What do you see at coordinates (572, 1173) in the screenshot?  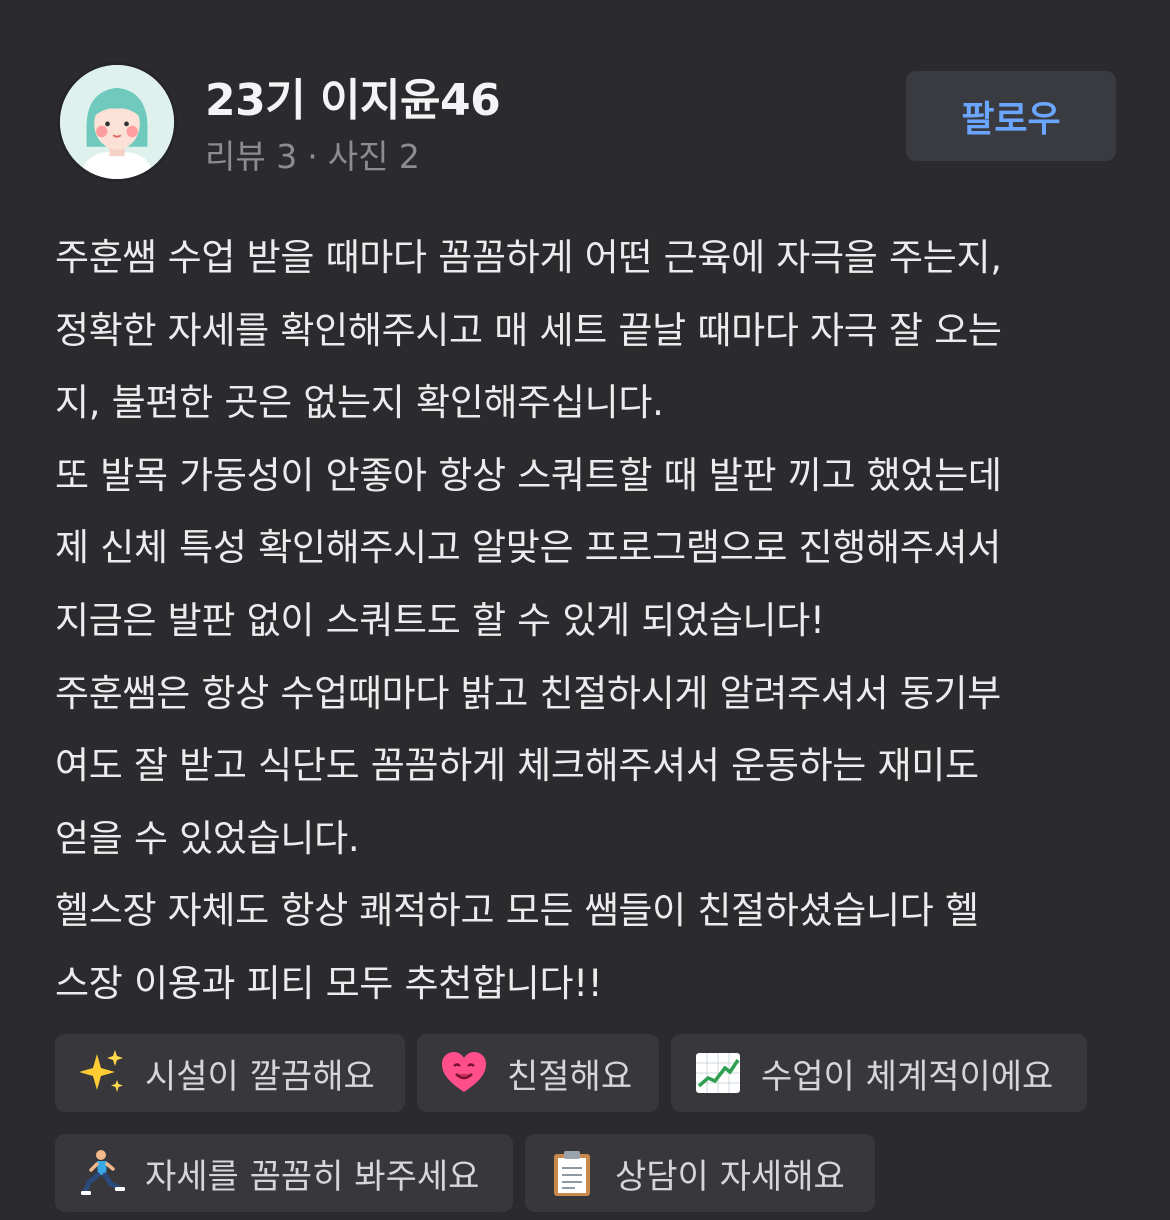 I see `clipboard-icon` at bounding box center [572, 1173].